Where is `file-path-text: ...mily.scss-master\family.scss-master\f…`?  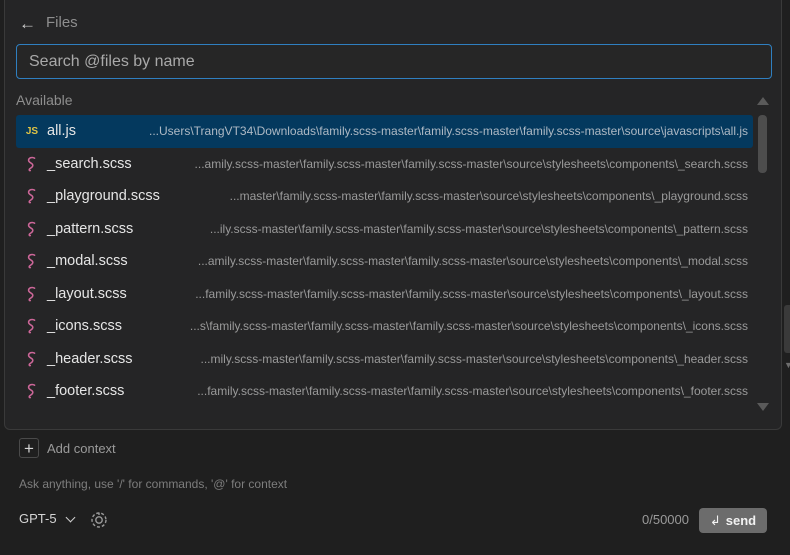
file-path-text: ...mily.scss-master\family.scss-master\f… is located at coordinates (474, 358).